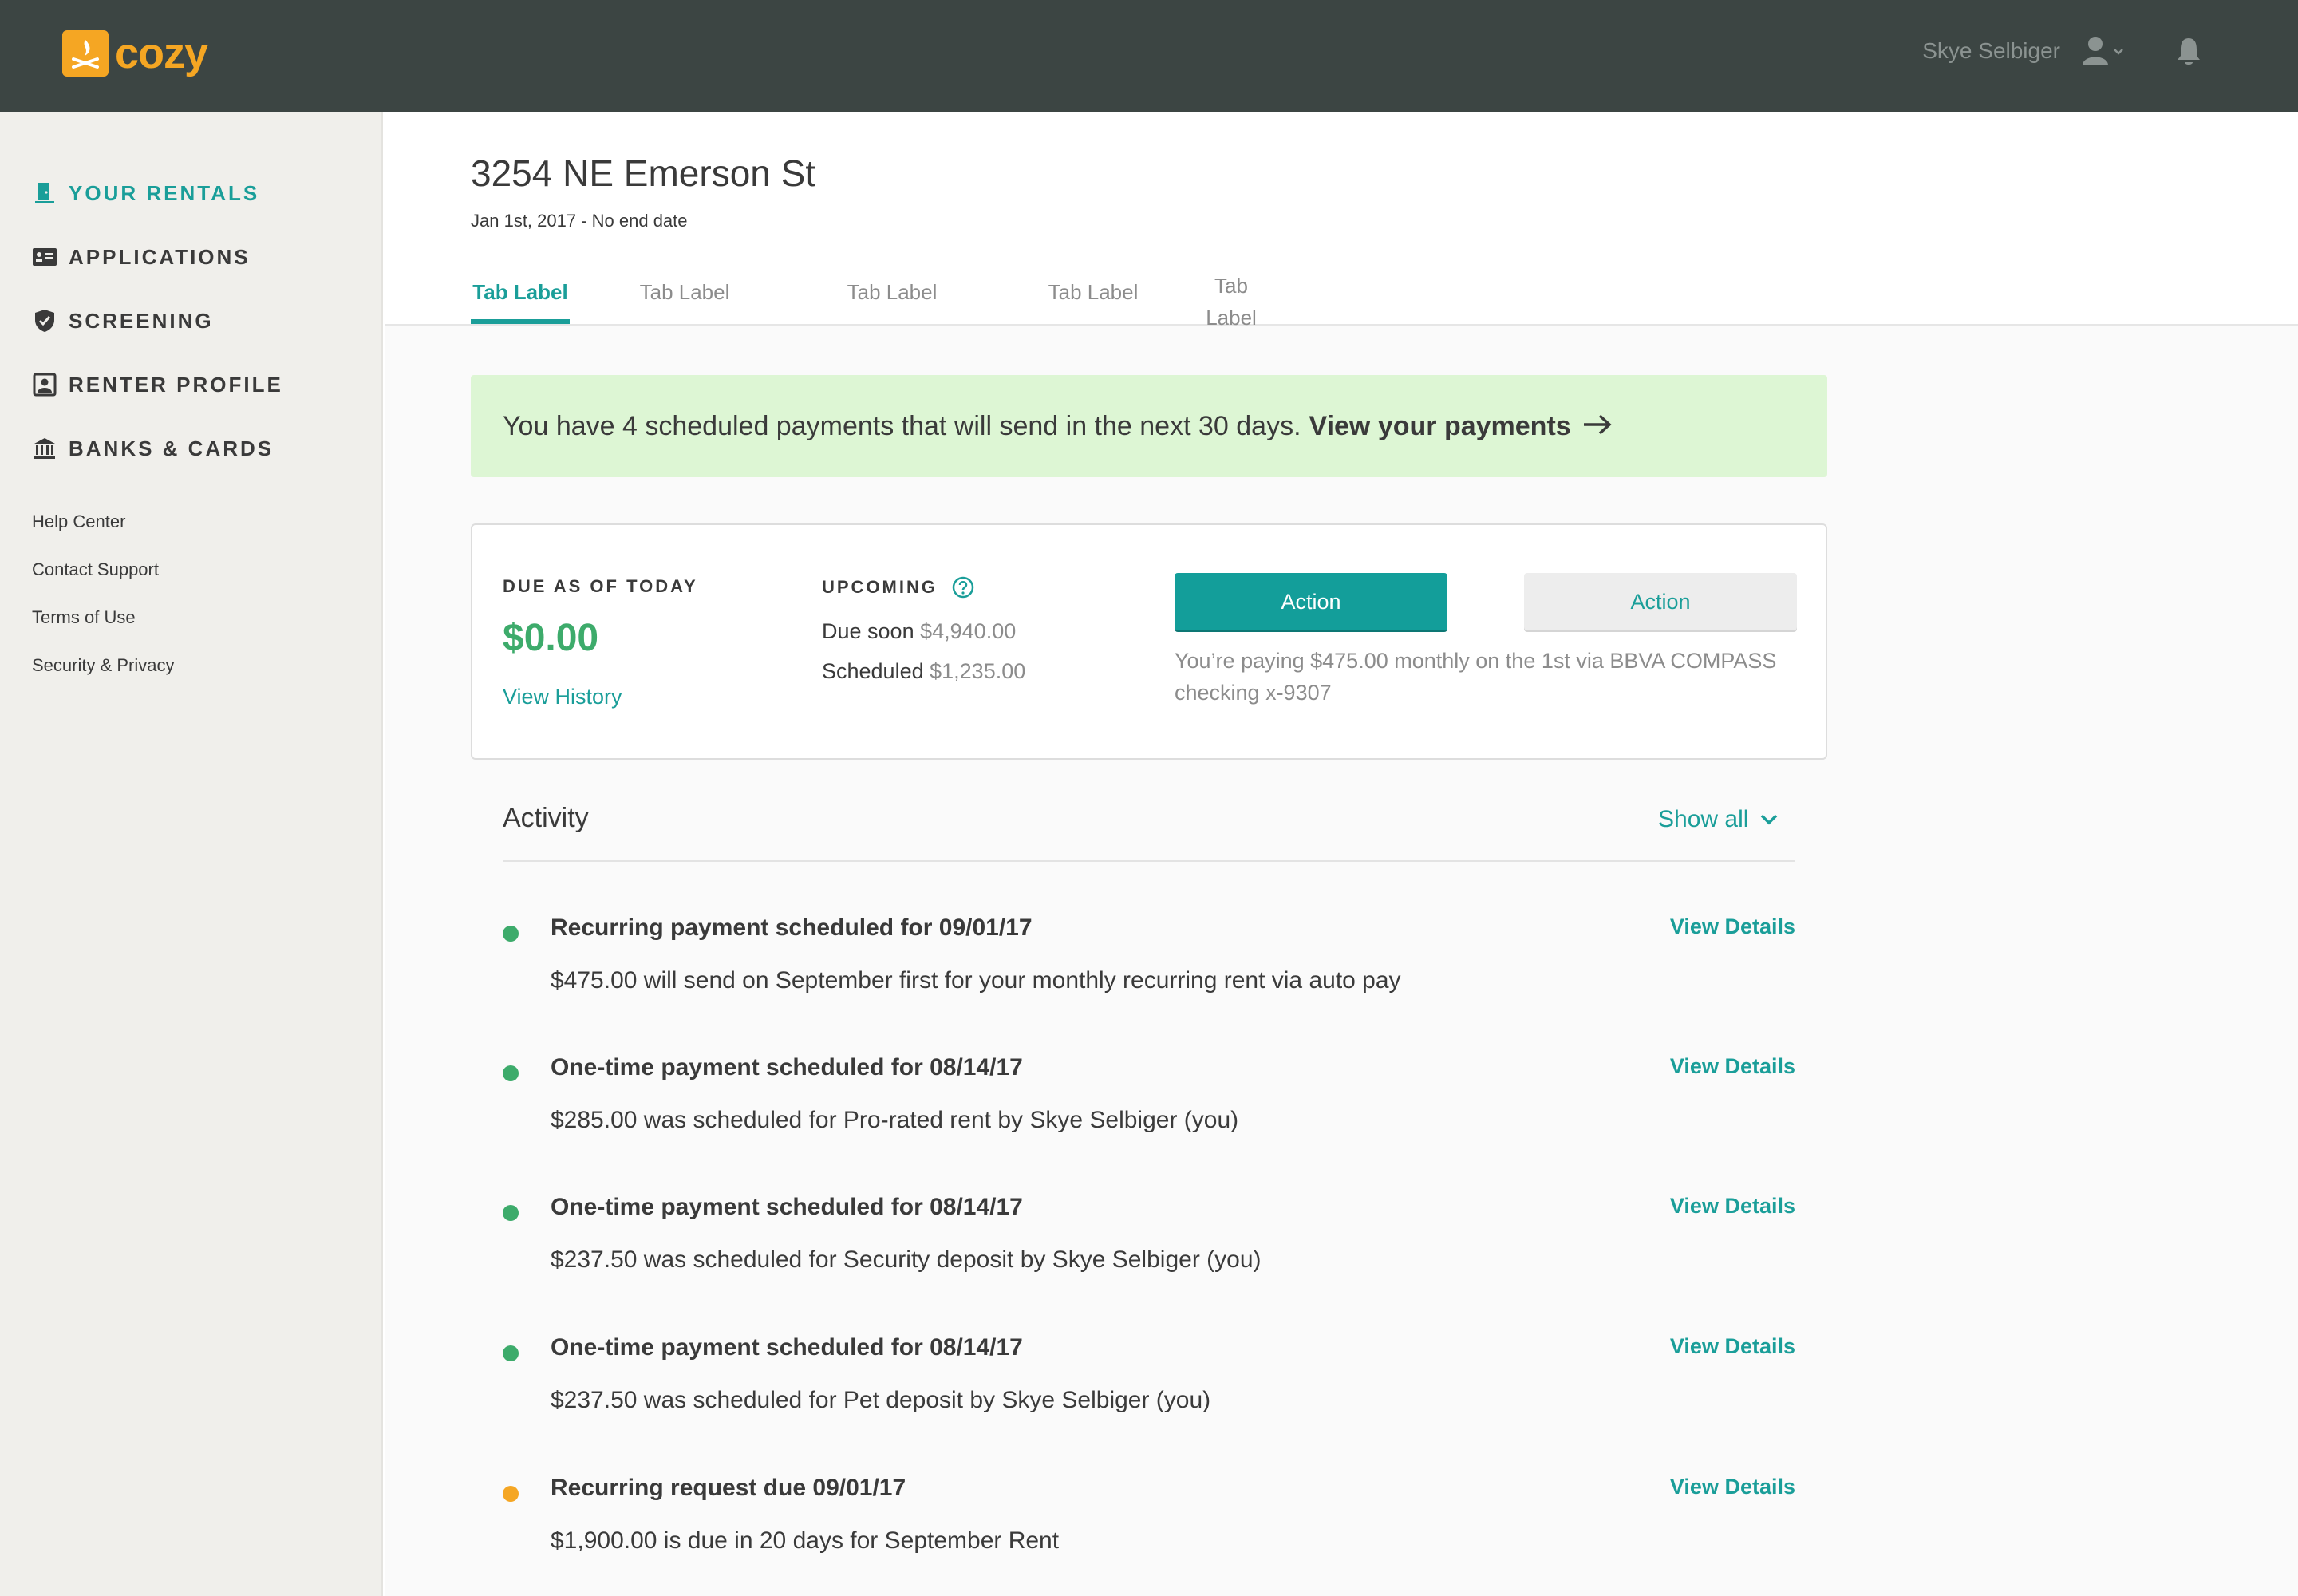  I want to click on scheduled-line: Scheduled $1,235.00, so click(924, 671).